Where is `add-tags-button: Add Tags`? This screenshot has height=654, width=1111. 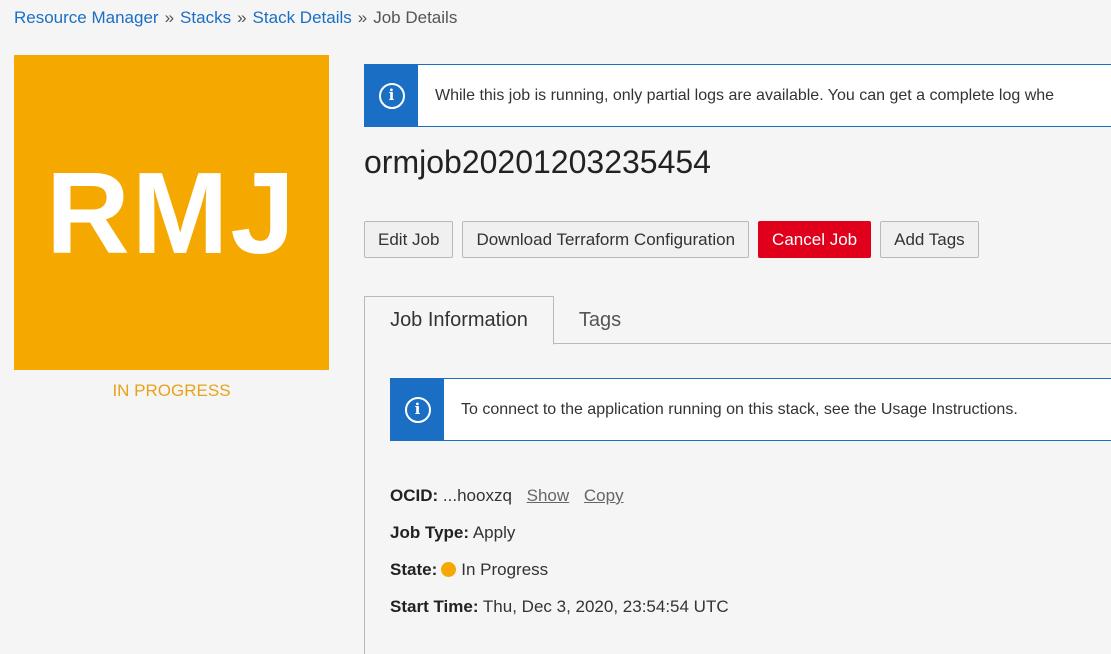 add-tags-button: Add Tags is located at coordinates (929, 239).